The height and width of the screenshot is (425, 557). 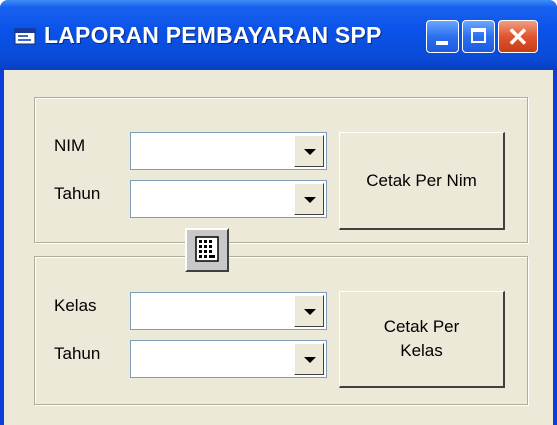 I want to click on tahun-combobox-kelas, so click(x=228, y=359).